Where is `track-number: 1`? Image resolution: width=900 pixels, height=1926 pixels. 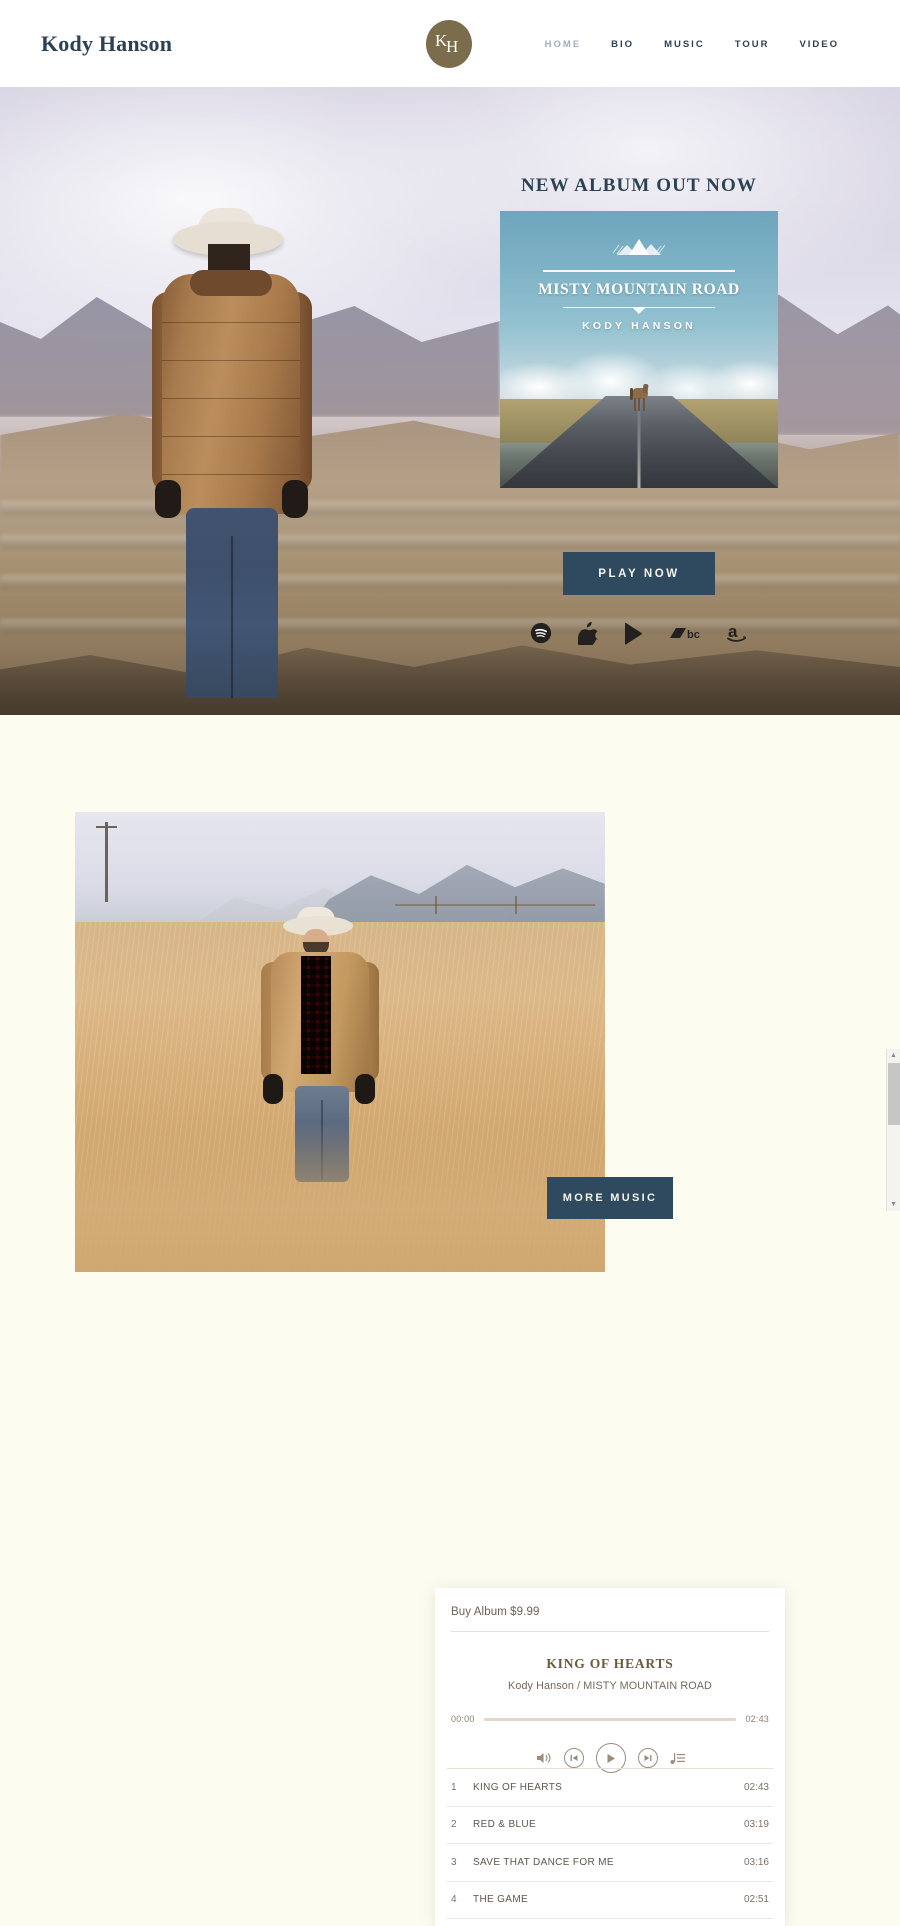
track-number: 1 is located at coordinates (454, 1787).